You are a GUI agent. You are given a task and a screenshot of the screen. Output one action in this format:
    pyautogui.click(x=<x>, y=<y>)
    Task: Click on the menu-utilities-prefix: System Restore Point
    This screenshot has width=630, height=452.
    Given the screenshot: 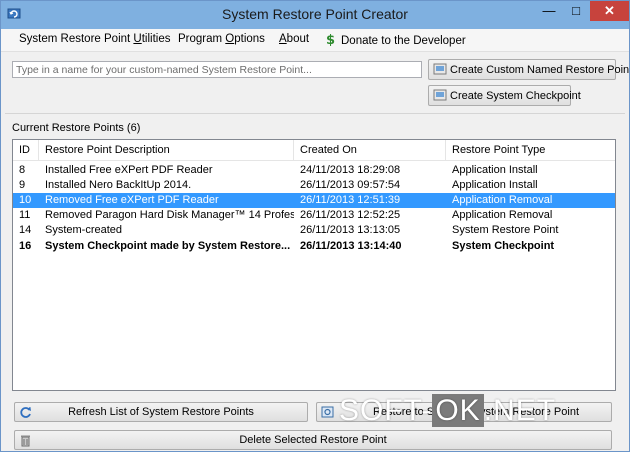 What is the action you would take?
    pyautogui.click(x=76, y=39)
    